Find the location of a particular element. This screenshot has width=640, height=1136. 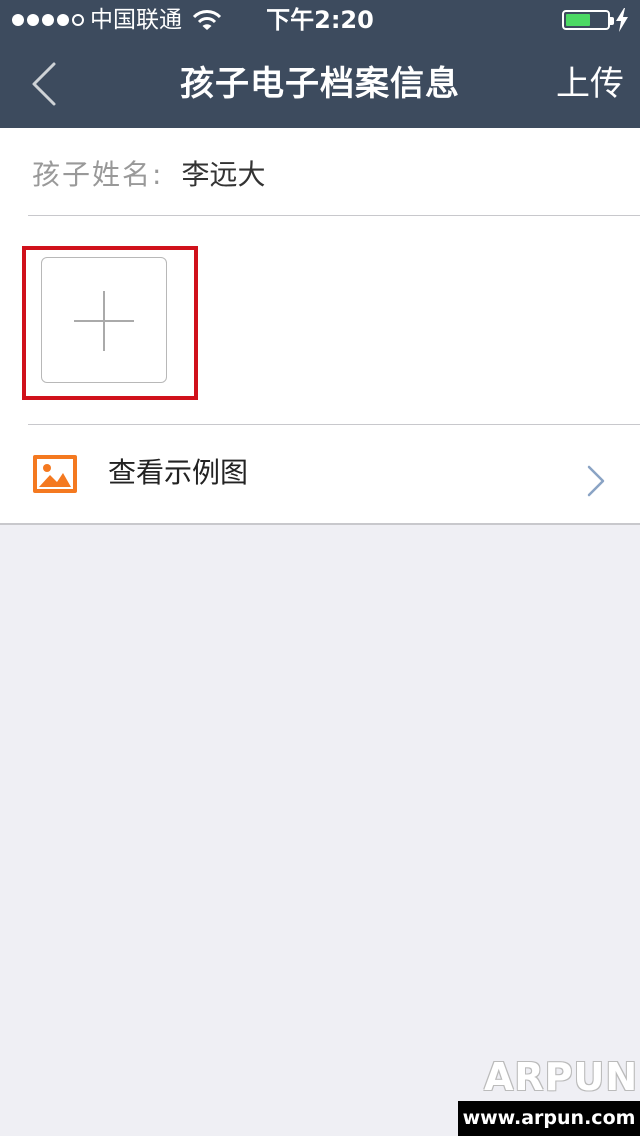

status-time: 下午2:20 is located at coordinates (320, 20).